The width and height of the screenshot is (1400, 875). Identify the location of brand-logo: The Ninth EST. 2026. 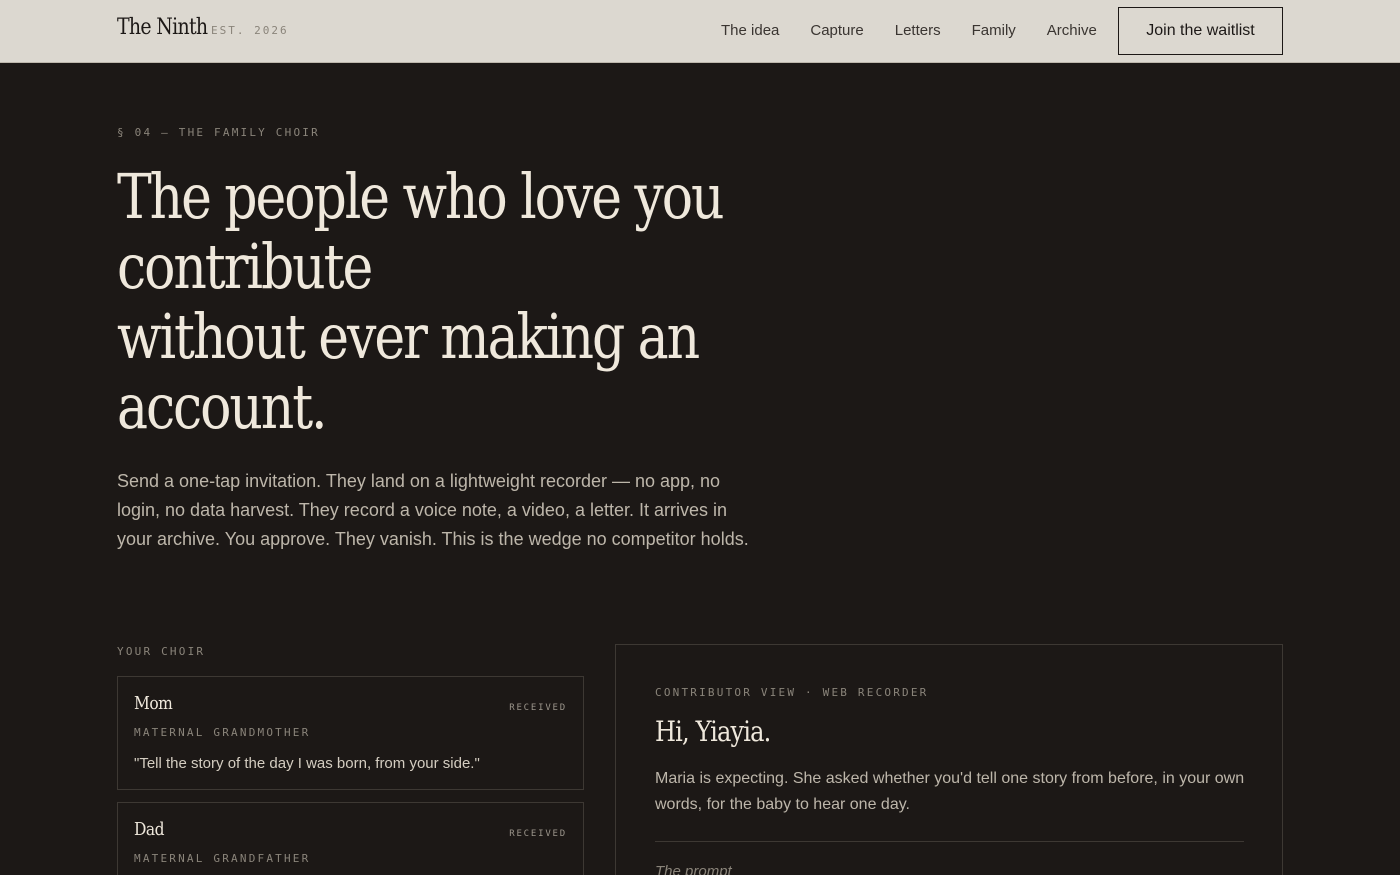
(203, 27).